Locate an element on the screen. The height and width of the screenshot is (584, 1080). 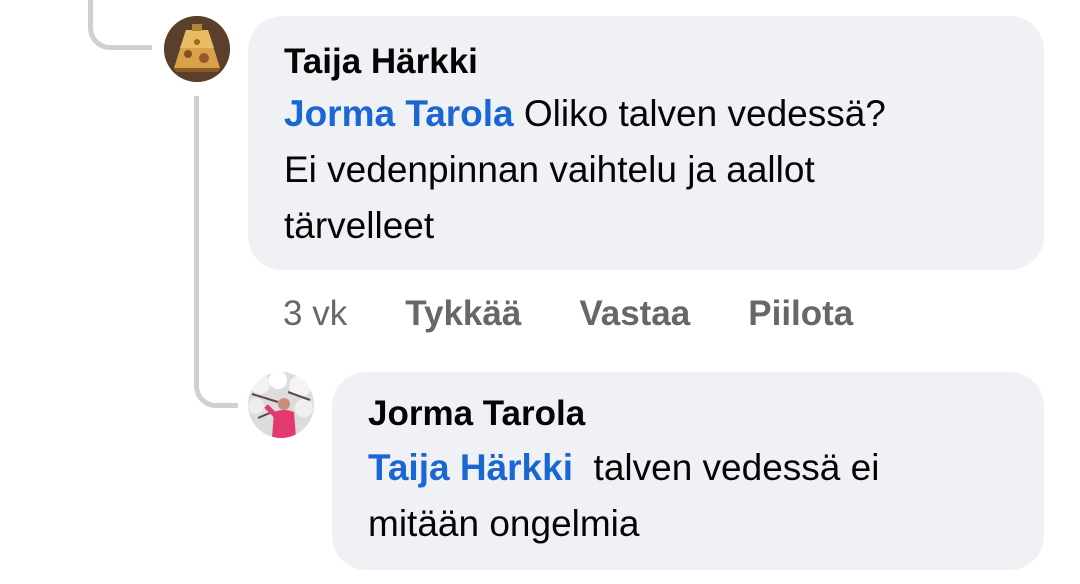
comment-text-line: tärvelleet is located at coordinates (359, 225).